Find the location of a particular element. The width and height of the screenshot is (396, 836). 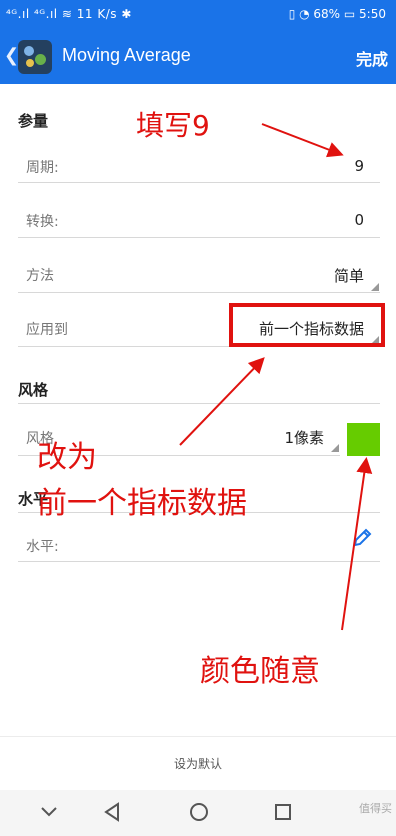

system-nav-bar is located at coordinates (198, 813).